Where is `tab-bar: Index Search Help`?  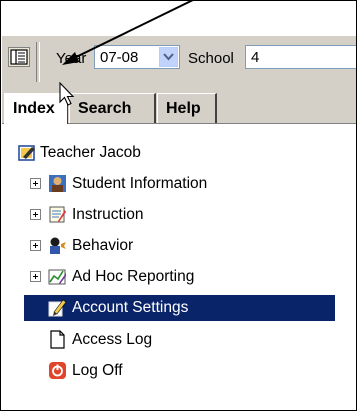 tab-bar: Index Search Help is located at coordinates (179, 106).